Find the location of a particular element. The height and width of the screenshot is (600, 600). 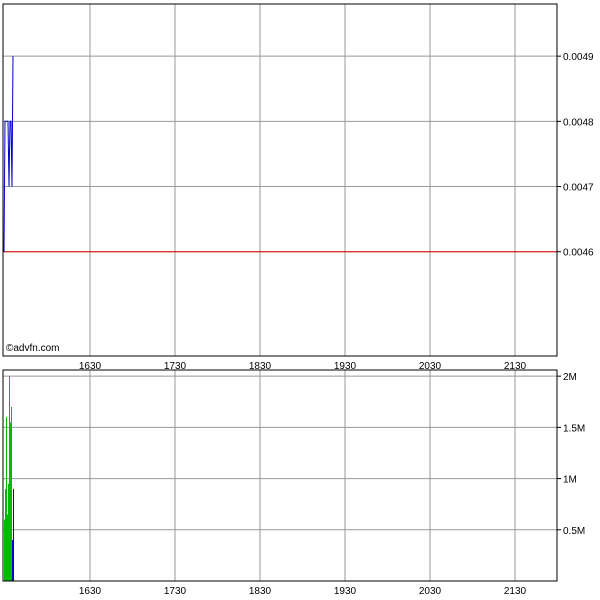

advfn-watermark: ©advfn.com is located at coordinates (33, 348).